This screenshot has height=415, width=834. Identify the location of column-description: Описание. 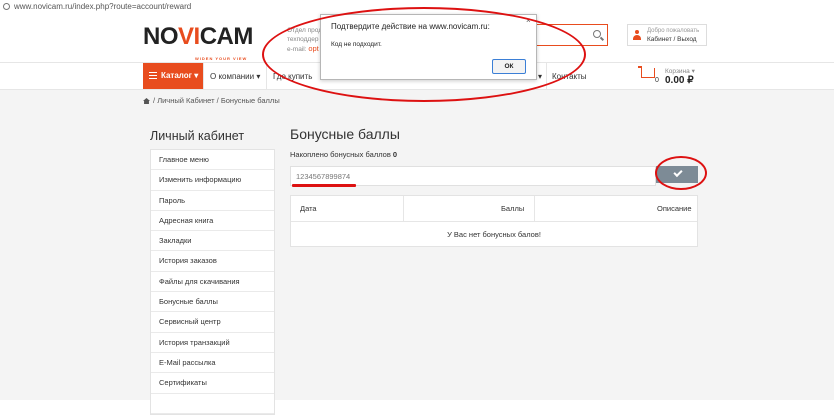
(674, 208).